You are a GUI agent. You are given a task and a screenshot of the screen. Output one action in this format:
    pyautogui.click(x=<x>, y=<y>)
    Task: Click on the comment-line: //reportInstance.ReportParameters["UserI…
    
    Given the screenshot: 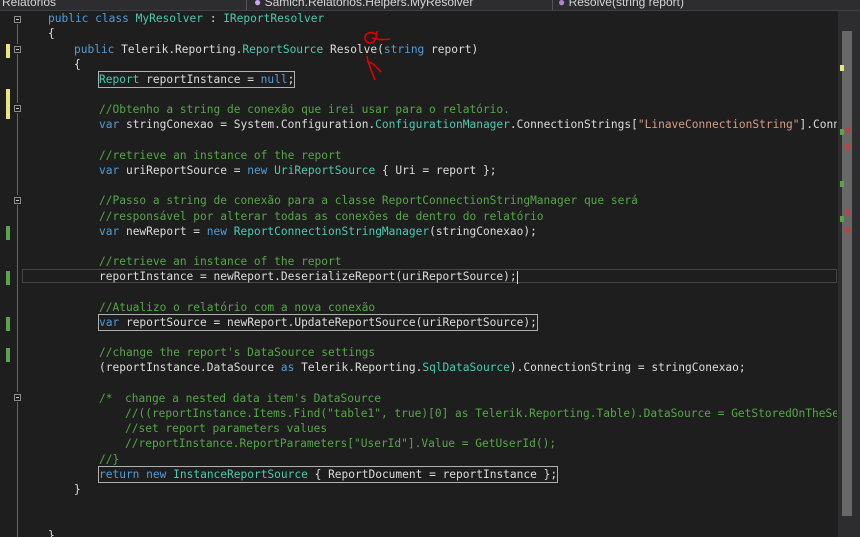 What is the action you would take?
    pyautogui.click(x=341, y=443)
    